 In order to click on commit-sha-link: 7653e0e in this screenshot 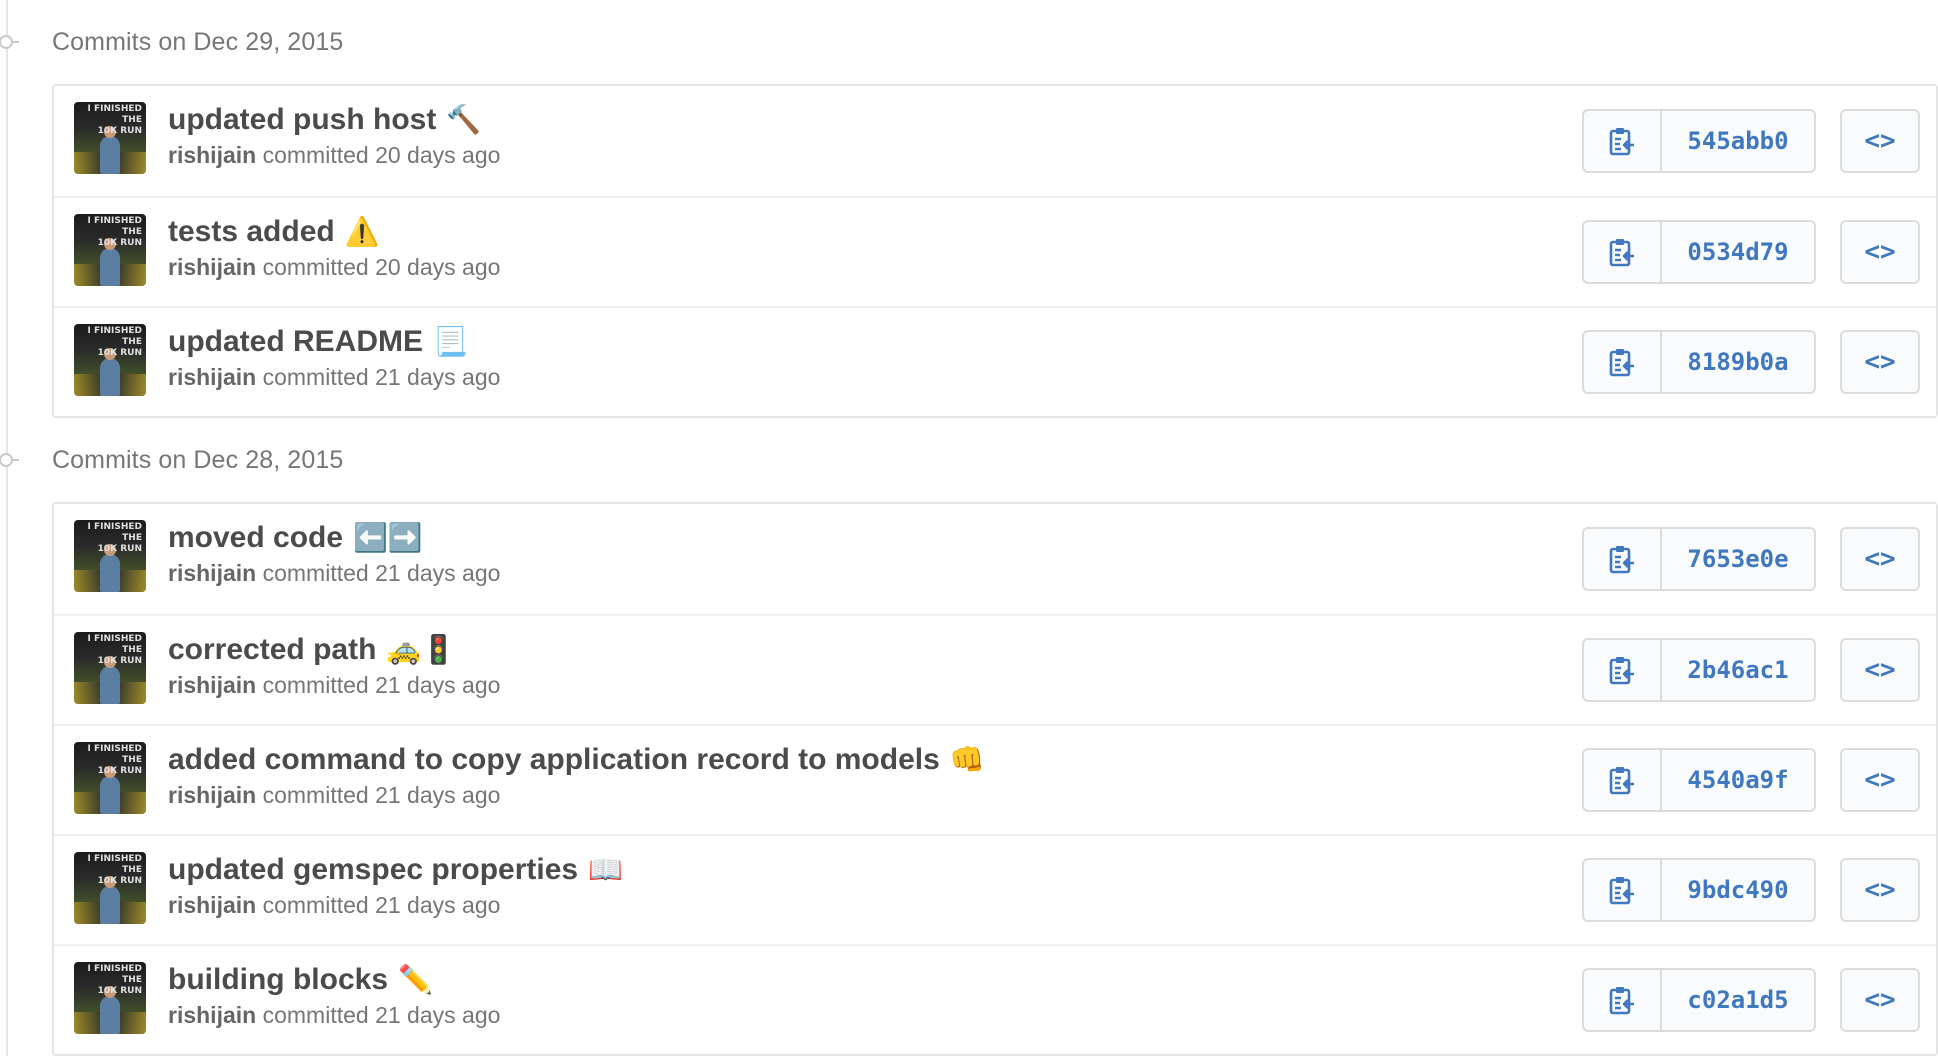, I will do `click(1738, 559)`.